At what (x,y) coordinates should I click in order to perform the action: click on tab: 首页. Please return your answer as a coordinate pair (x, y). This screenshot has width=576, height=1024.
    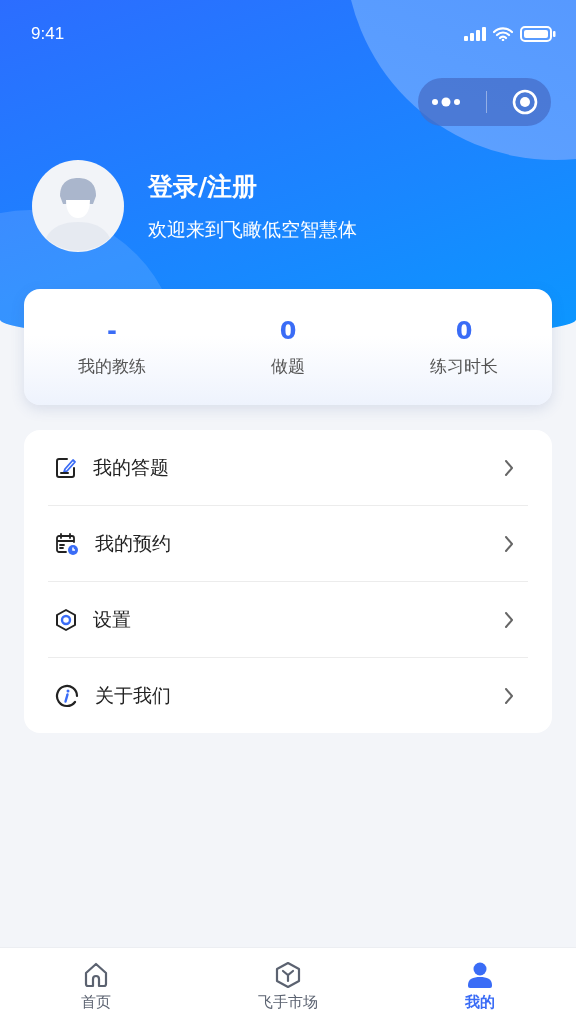
    Looking at the image, I should click on (96, 986).